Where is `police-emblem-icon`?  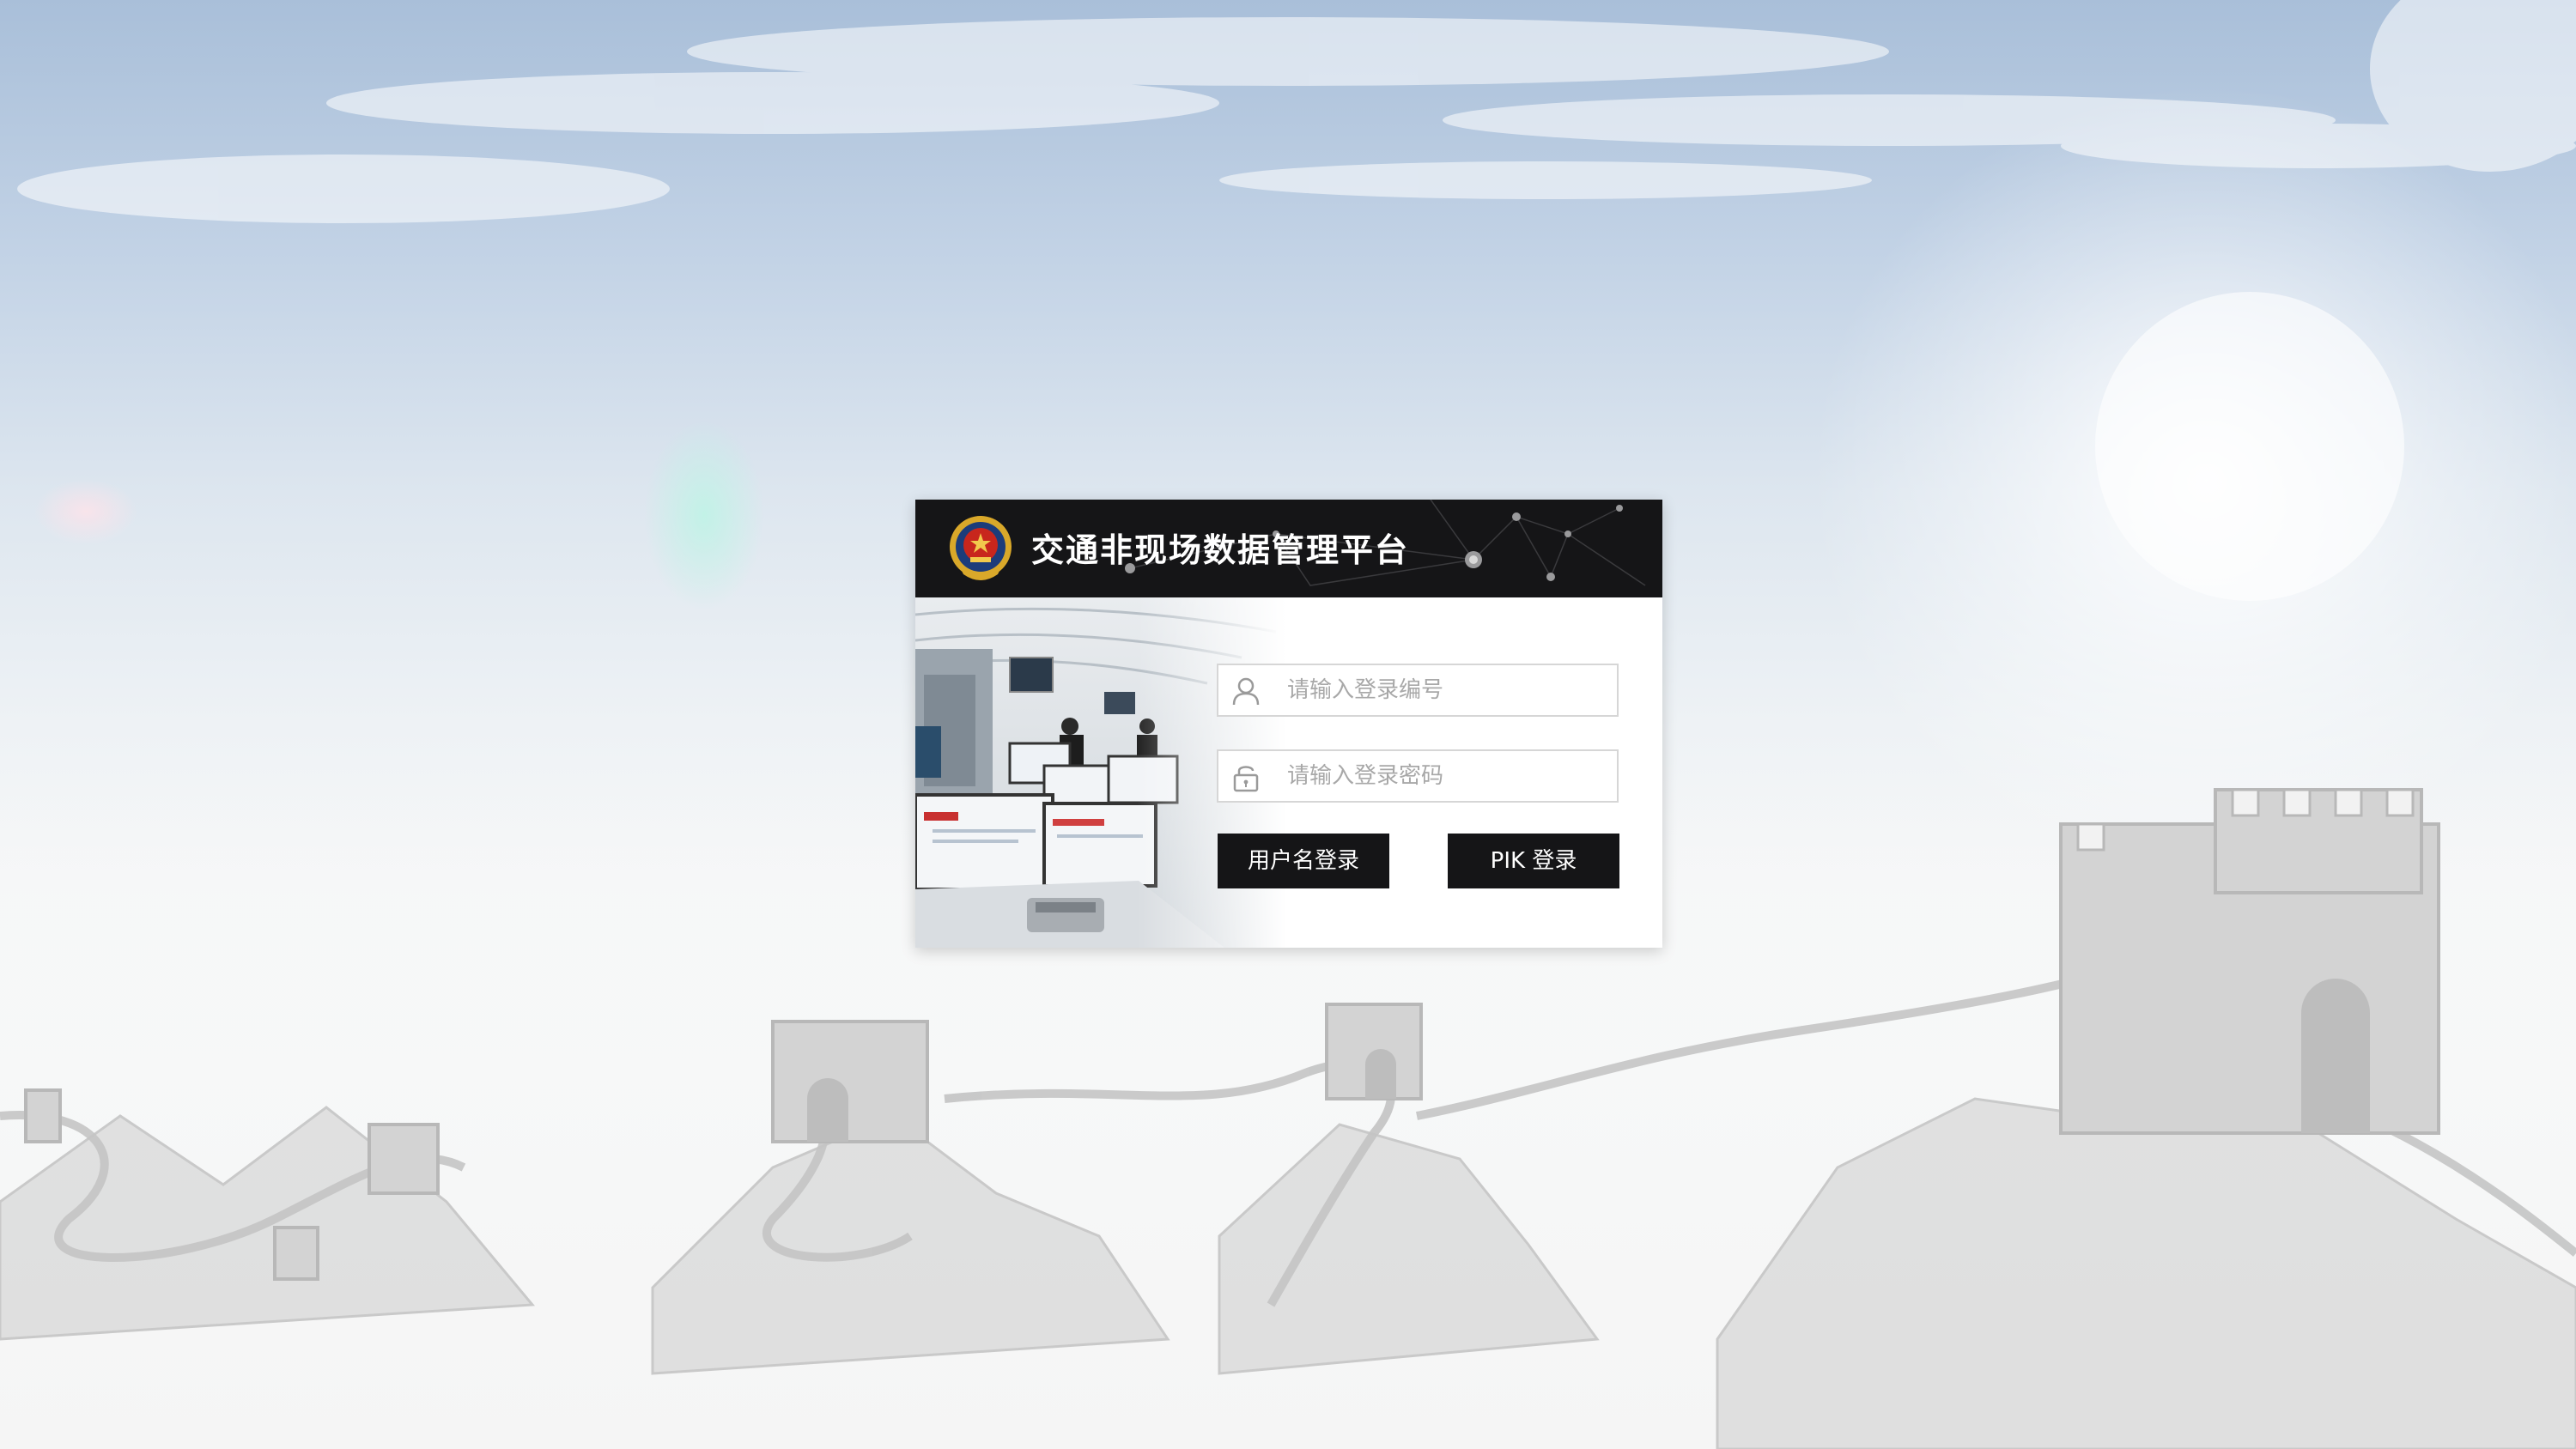
police-emblem-icon is located at coordinates (981, 548).